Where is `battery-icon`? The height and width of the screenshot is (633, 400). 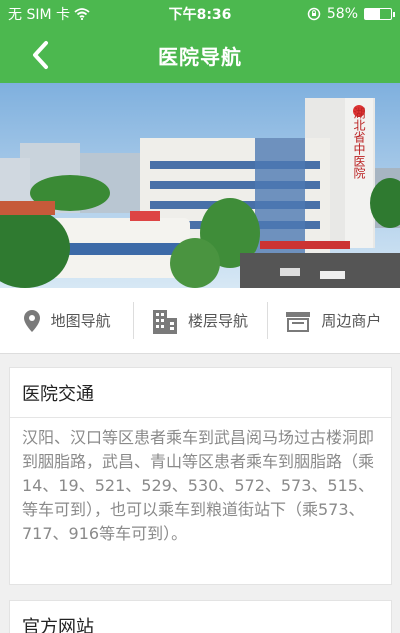
battery-icon is located at coordinates (379, 14).